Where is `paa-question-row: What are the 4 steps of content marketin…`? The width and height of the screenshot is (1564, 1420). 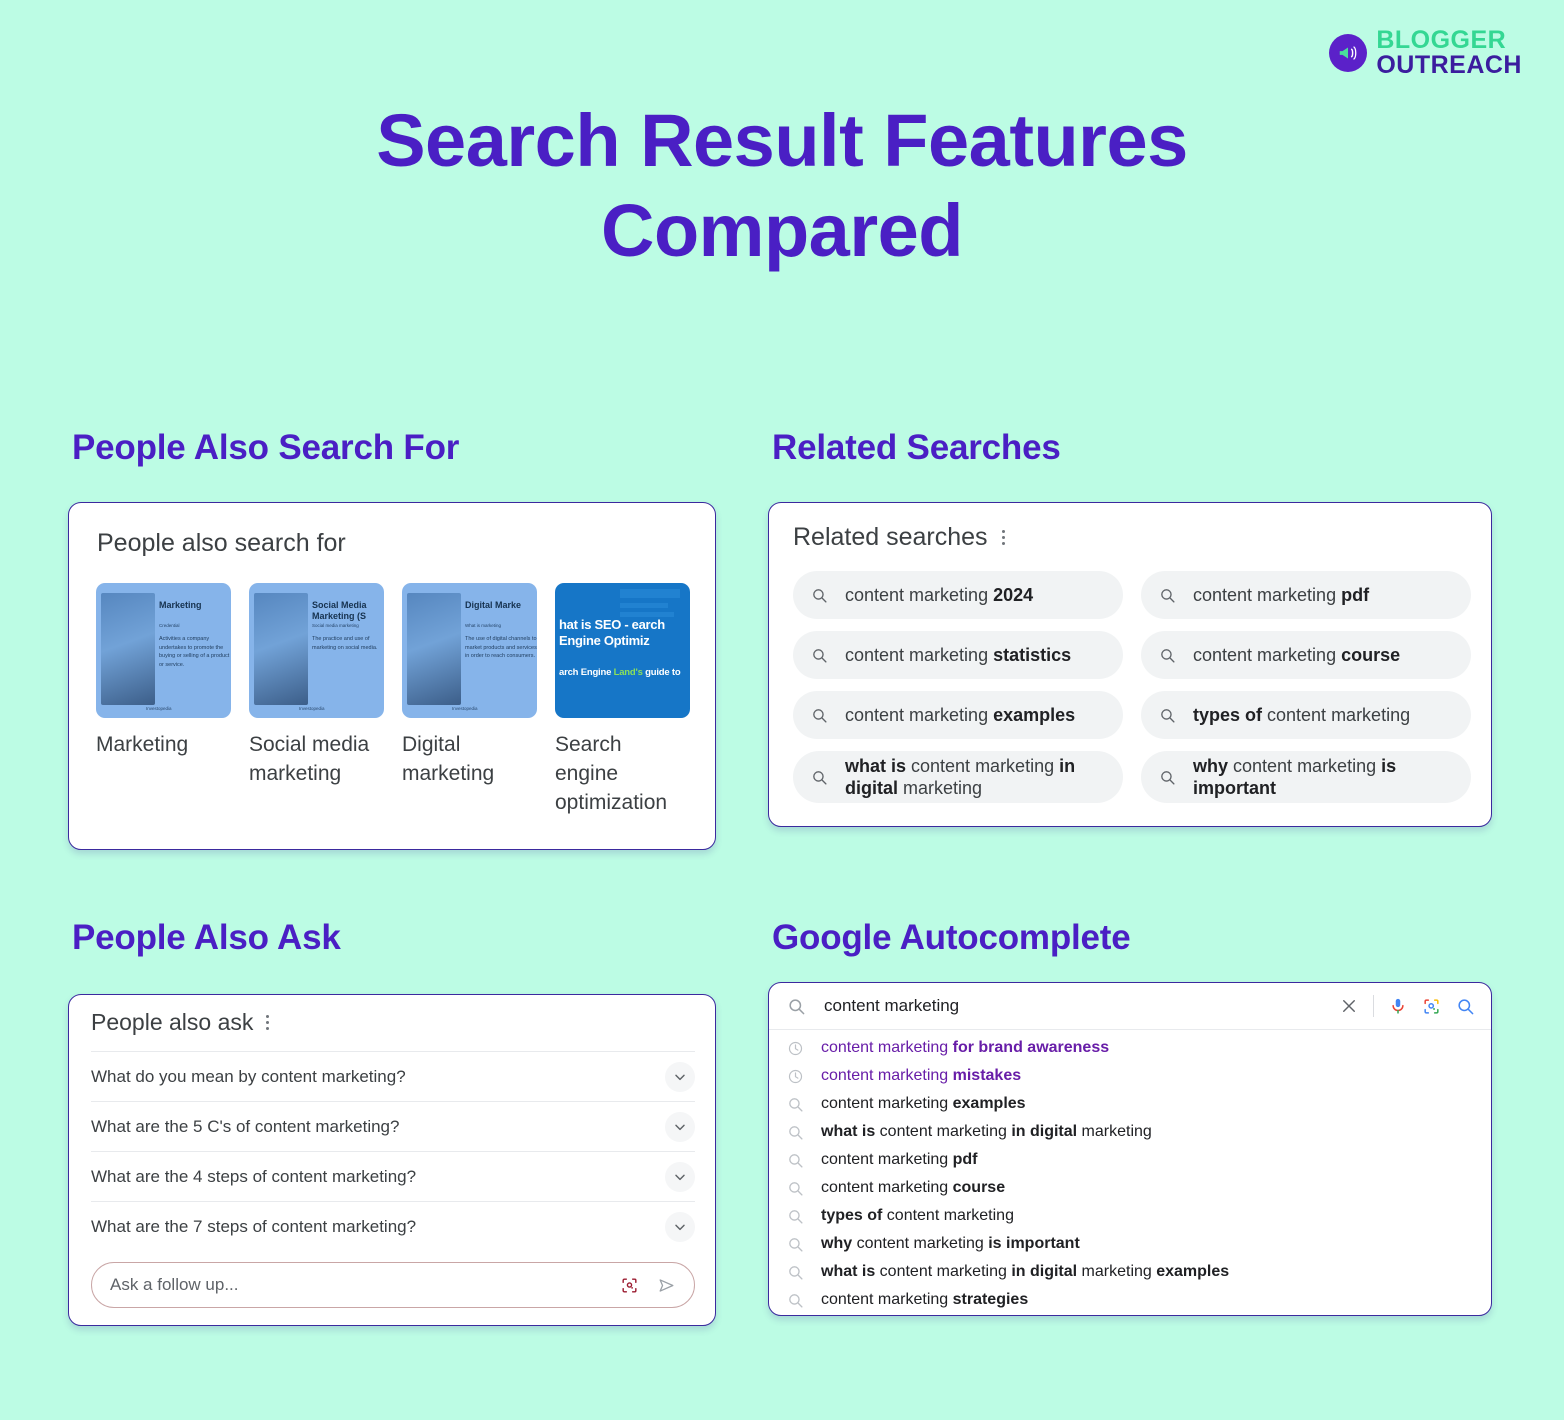
paa-question-row: What are the 4 steps of content marketin… is located at coordinates (393, 1176).